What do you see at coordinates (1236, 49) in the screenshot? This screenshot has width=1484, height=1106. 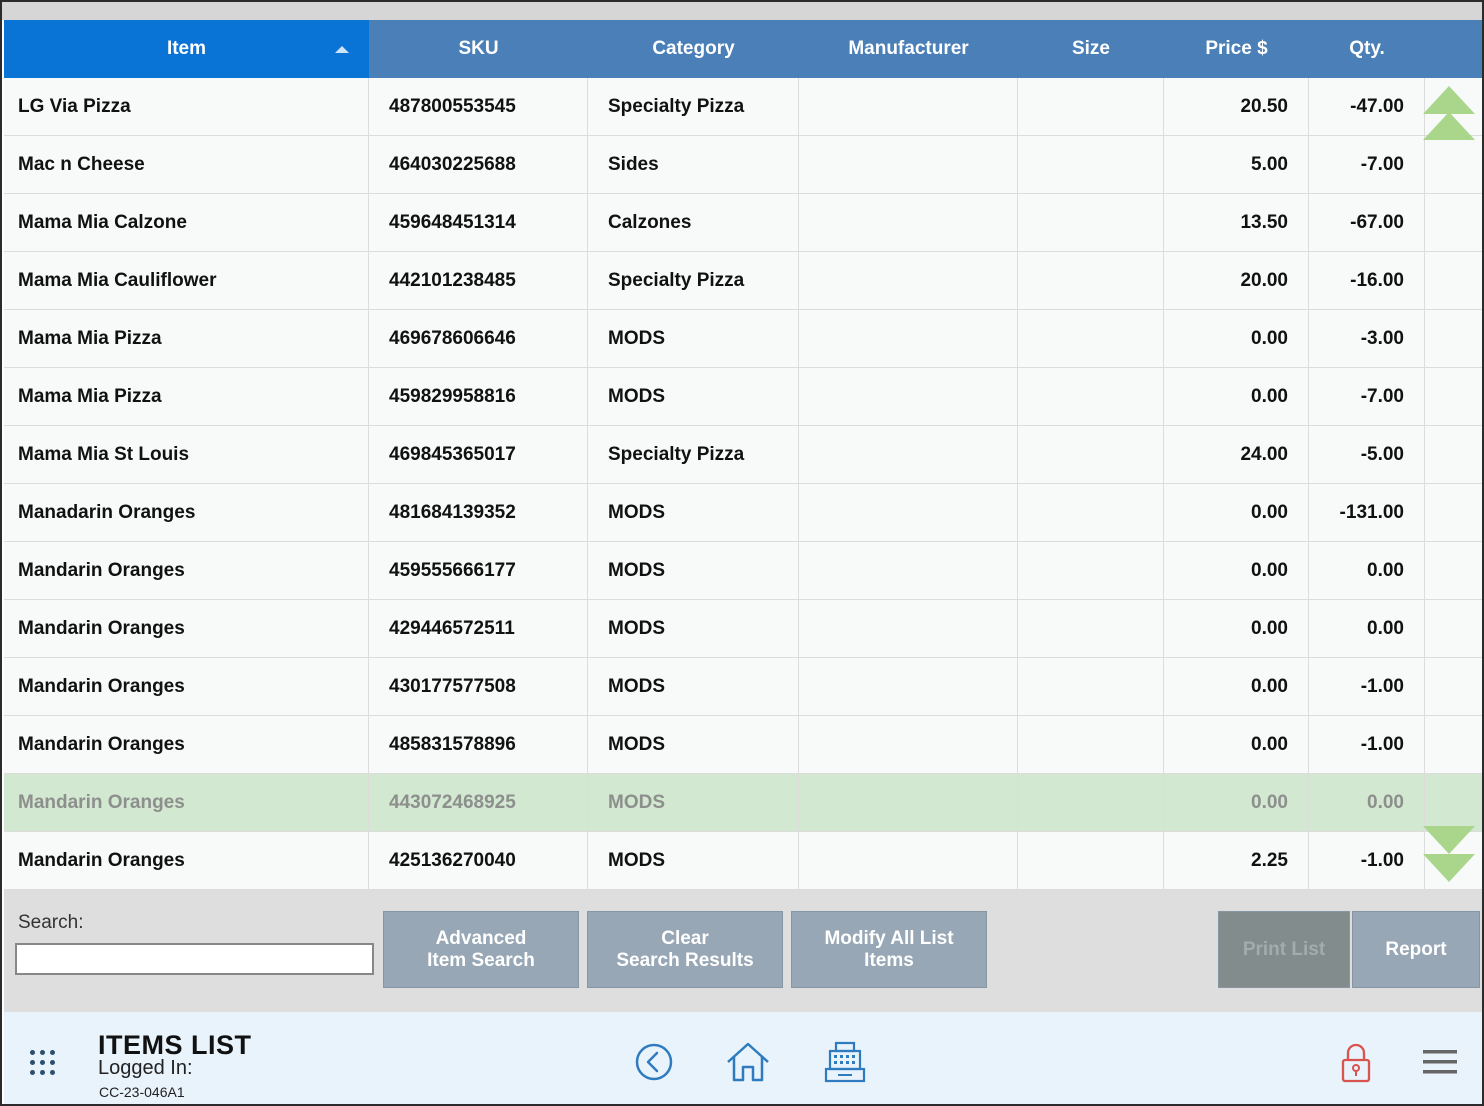 I see `column-header-price: Price $` at bounding box center [1236, 49].